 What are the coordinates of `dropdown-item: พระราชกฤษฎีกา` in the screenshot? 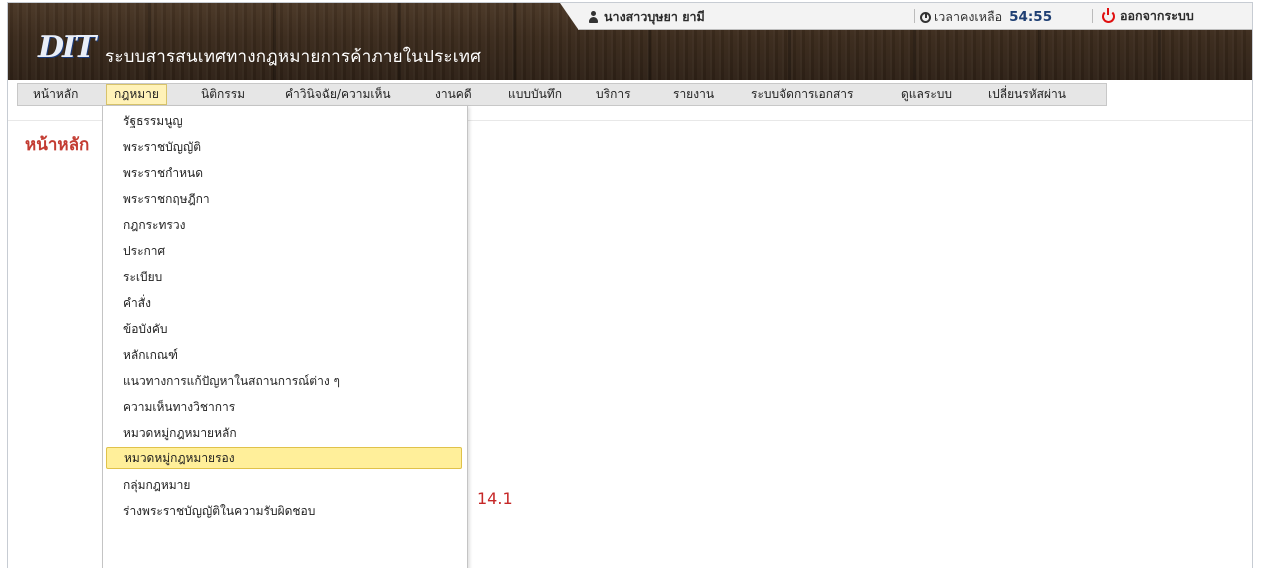 It's located at (166, 199).